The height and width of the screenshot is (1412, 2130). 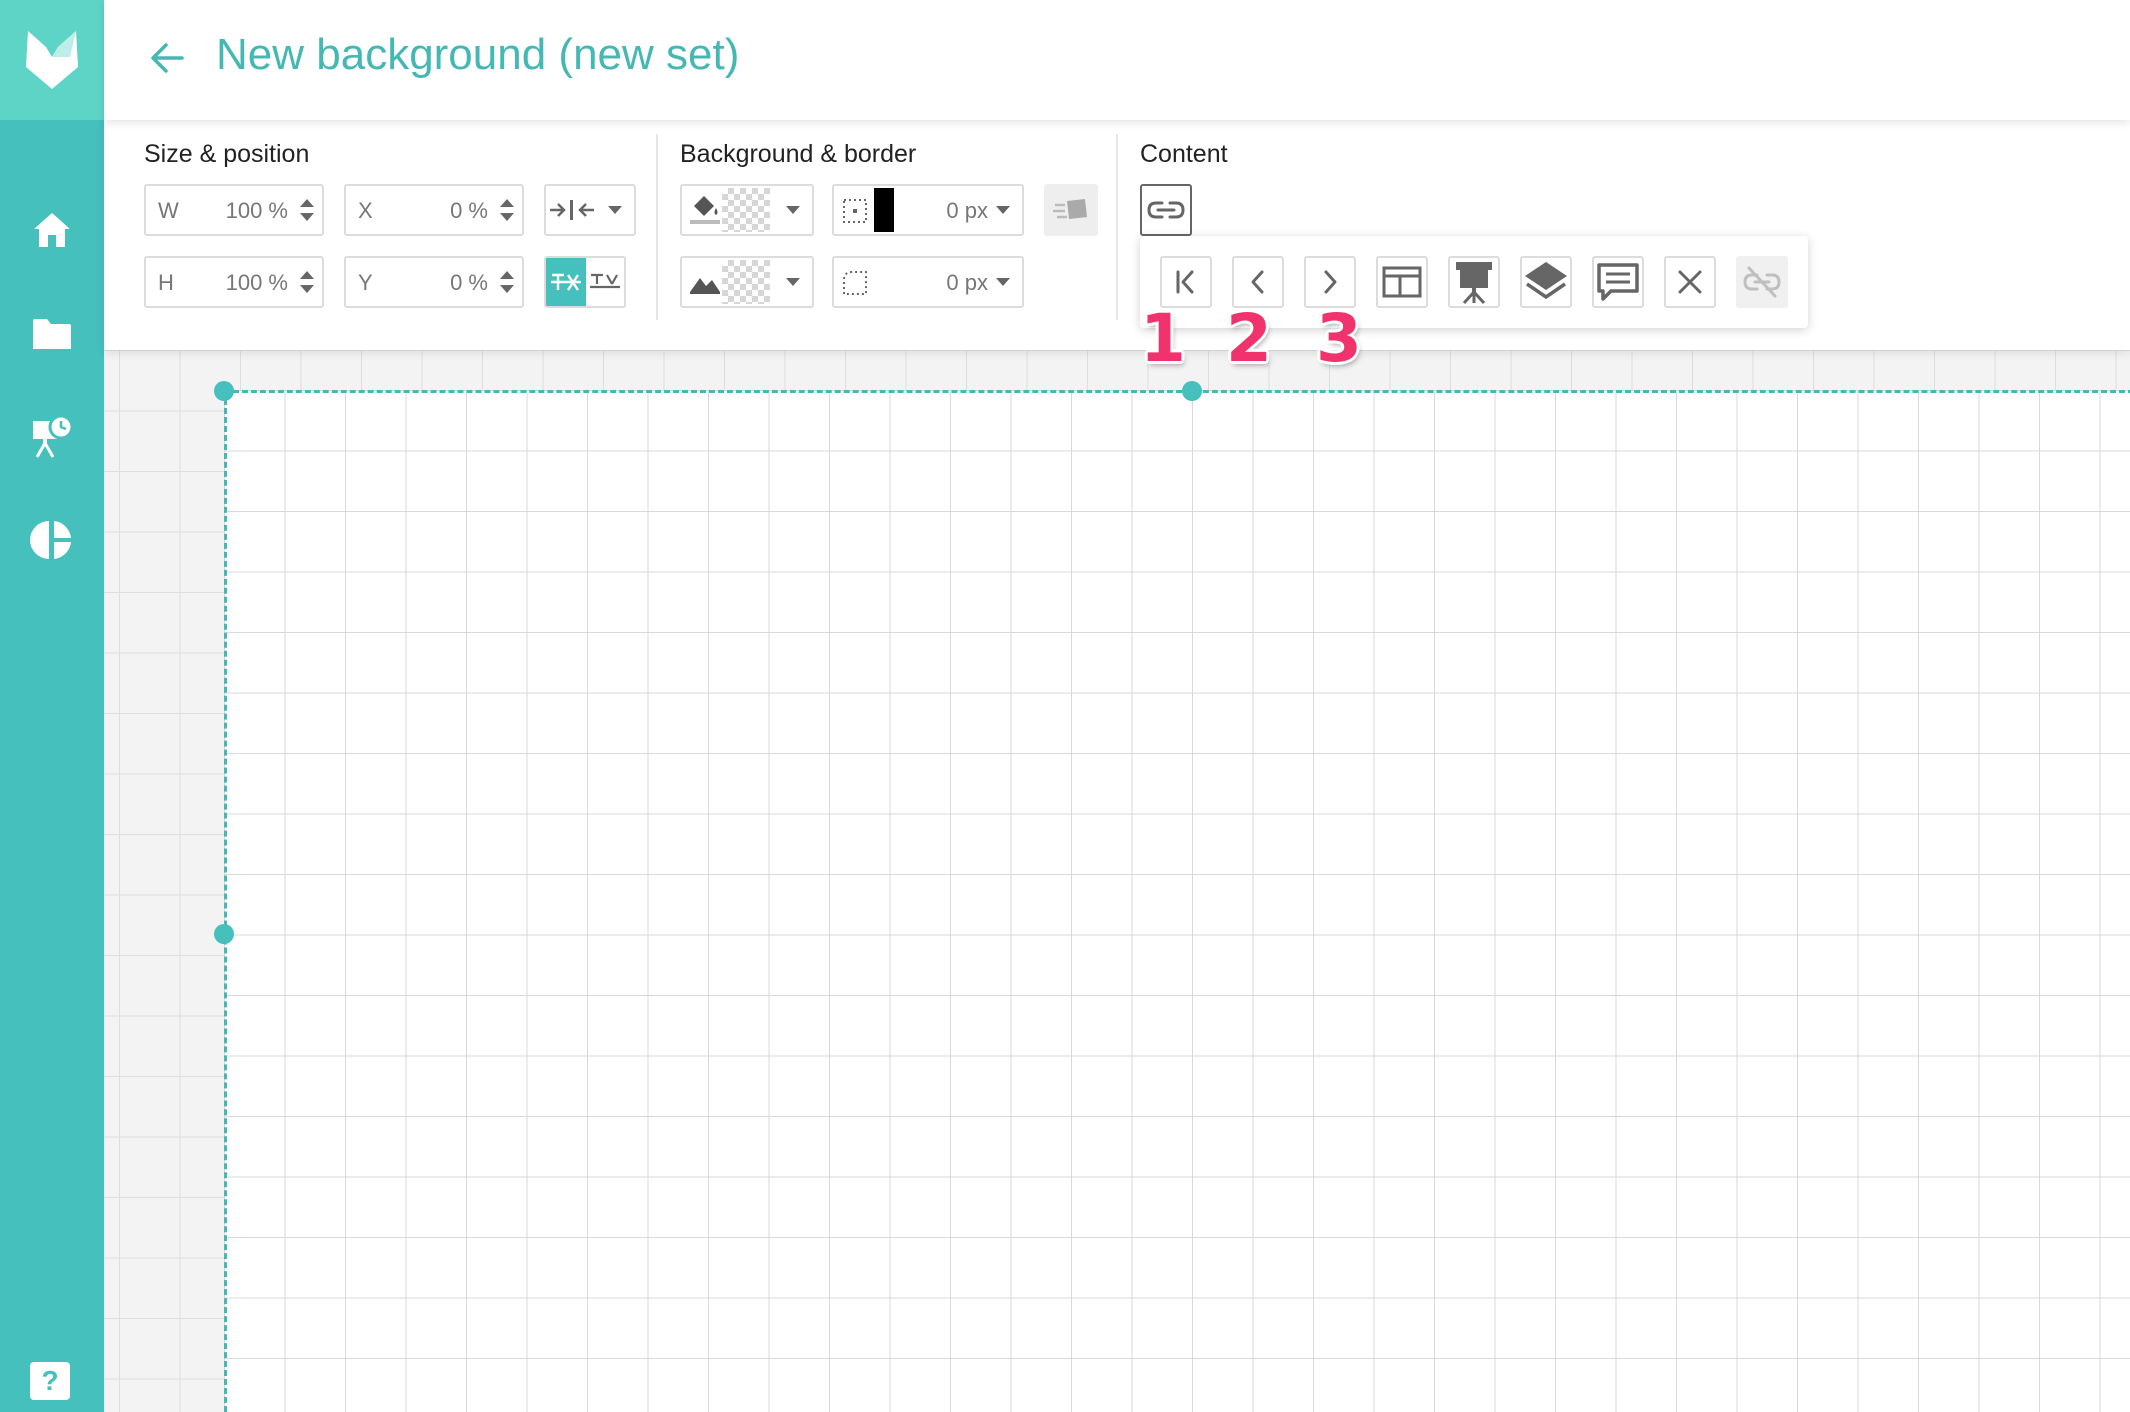 I want to click on comment-icon, so click(x=1618, y=282).